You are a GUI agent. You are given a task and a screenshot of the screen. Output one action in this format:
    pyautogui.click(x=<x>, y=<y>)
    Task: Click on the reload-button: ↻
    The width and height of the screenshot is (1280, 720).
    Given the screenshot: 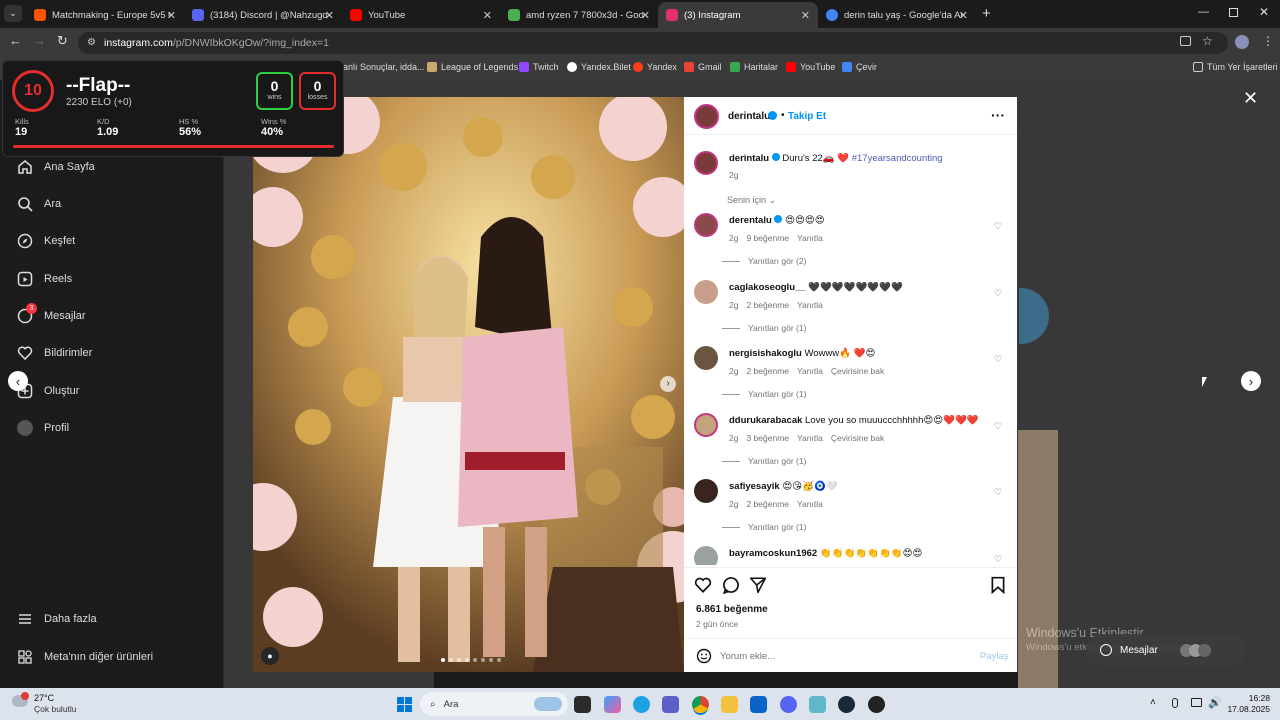 What is the action you would take?
    pyautogui.click(x=62, y=41)
    